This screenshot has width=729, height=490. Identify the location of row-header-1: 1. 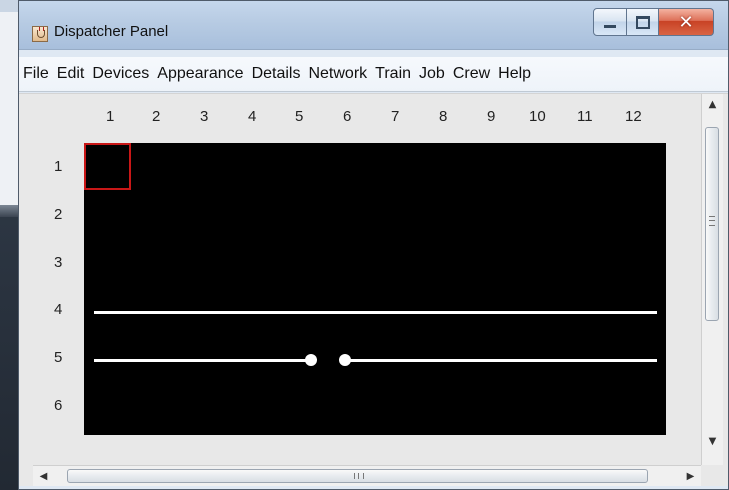
(58, 166).